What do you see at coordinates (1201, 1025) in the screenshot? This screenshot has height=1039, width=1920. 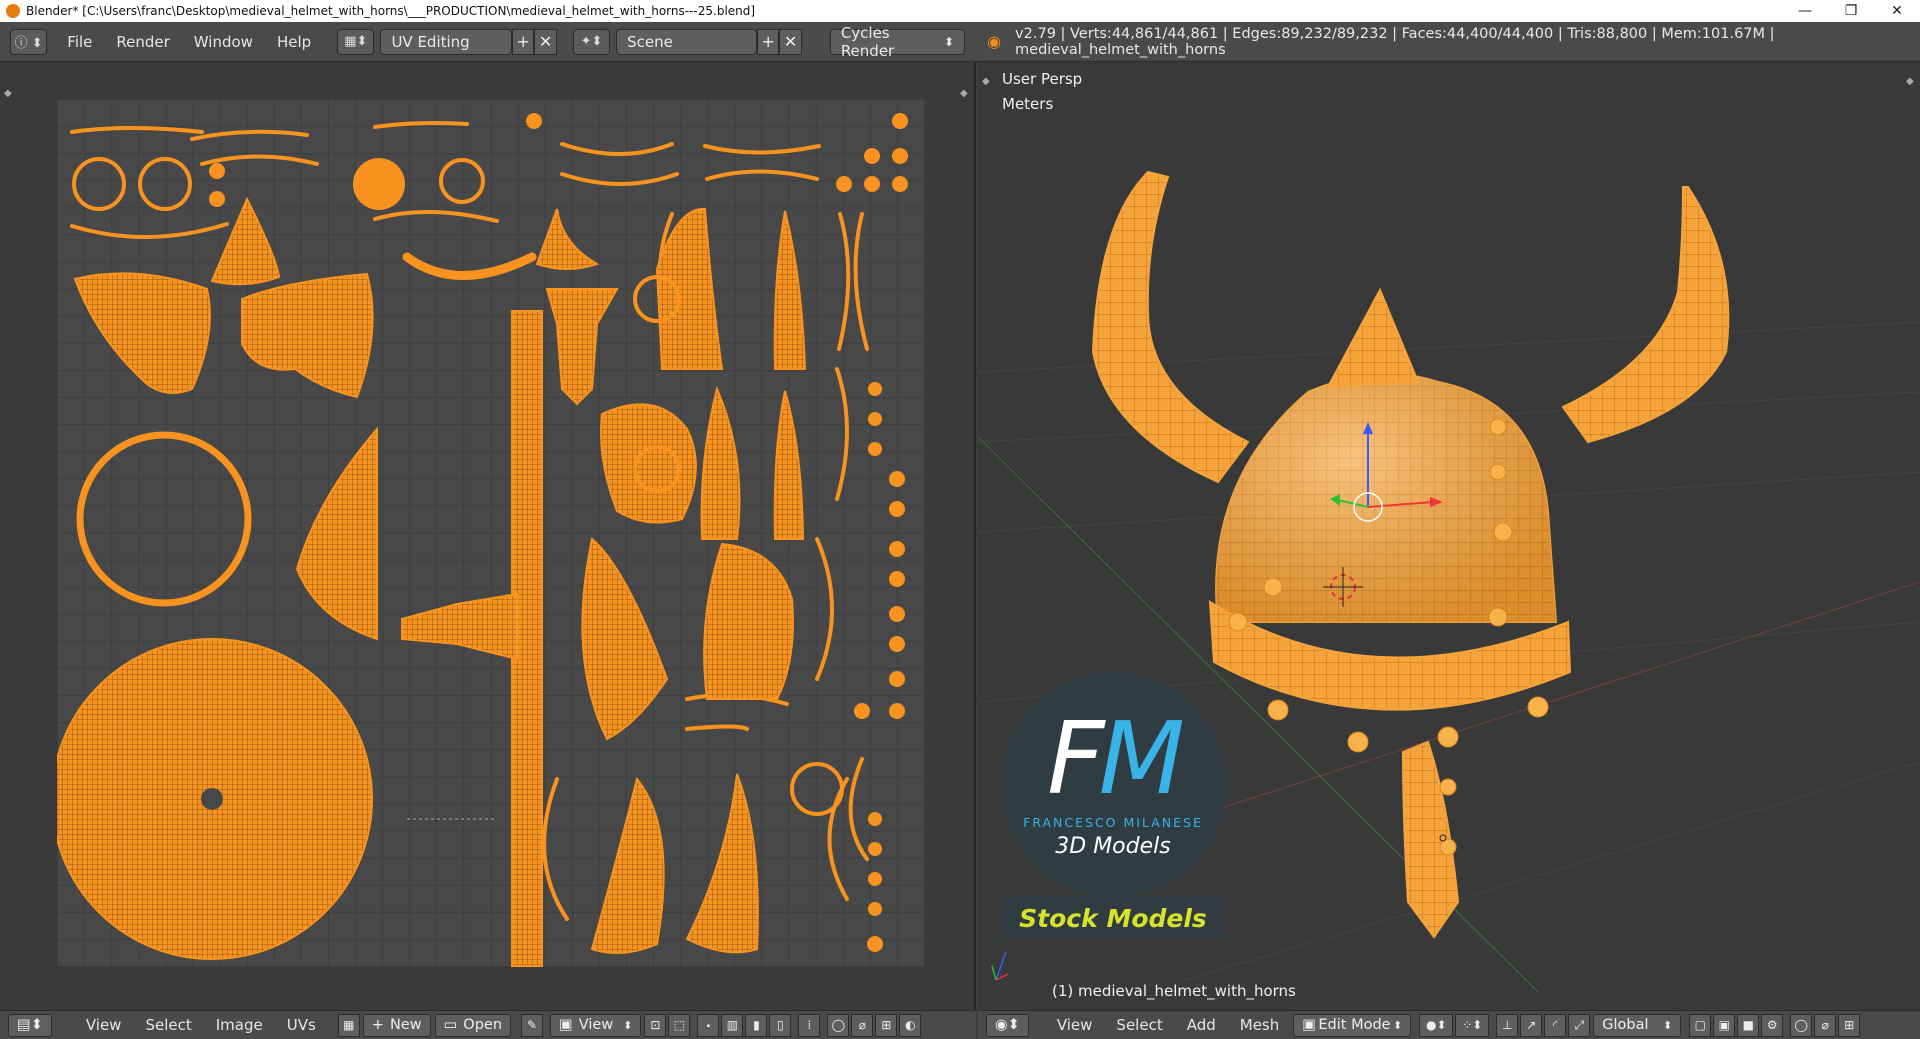 I see `vp-menu-add: Add` at bounding box center [1201, 1025].